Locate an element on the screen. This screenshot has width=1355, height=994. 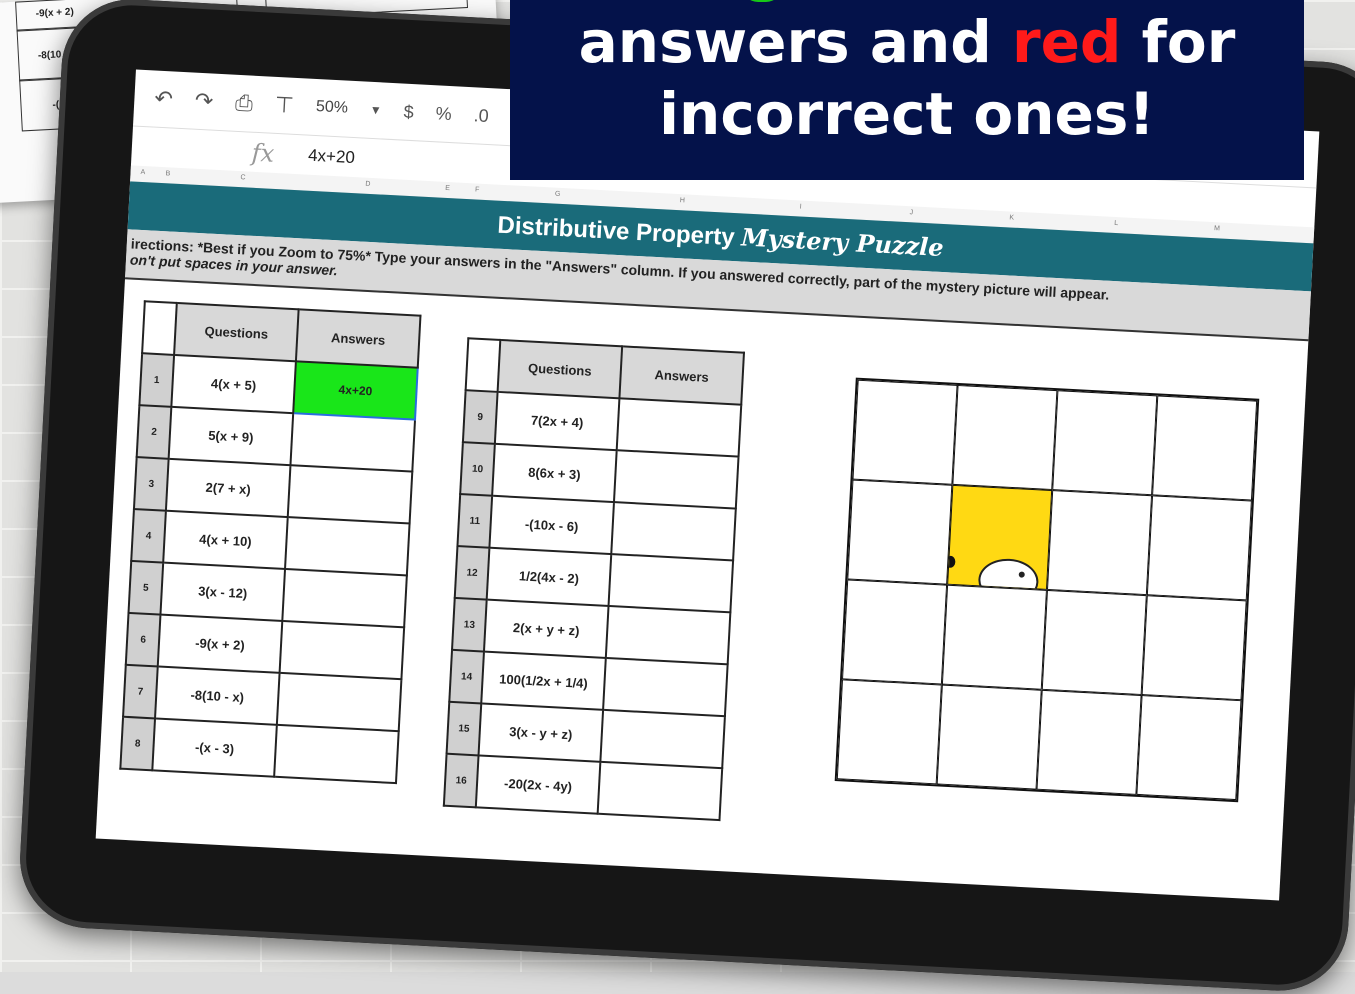
undo-icon: ↶ is located at coordinates (164, 99).